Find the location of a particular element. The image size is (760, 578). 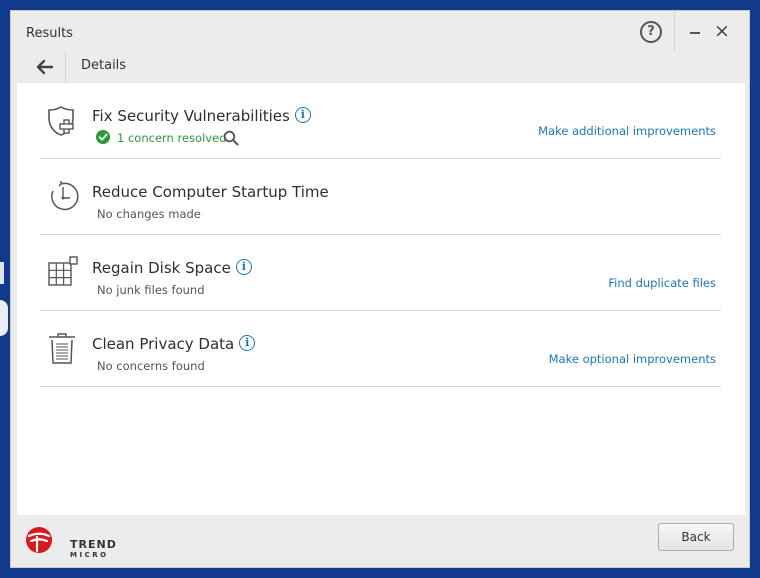

find-duplicate-files-link: Find duplicate files is located at coordinates (662, 283).